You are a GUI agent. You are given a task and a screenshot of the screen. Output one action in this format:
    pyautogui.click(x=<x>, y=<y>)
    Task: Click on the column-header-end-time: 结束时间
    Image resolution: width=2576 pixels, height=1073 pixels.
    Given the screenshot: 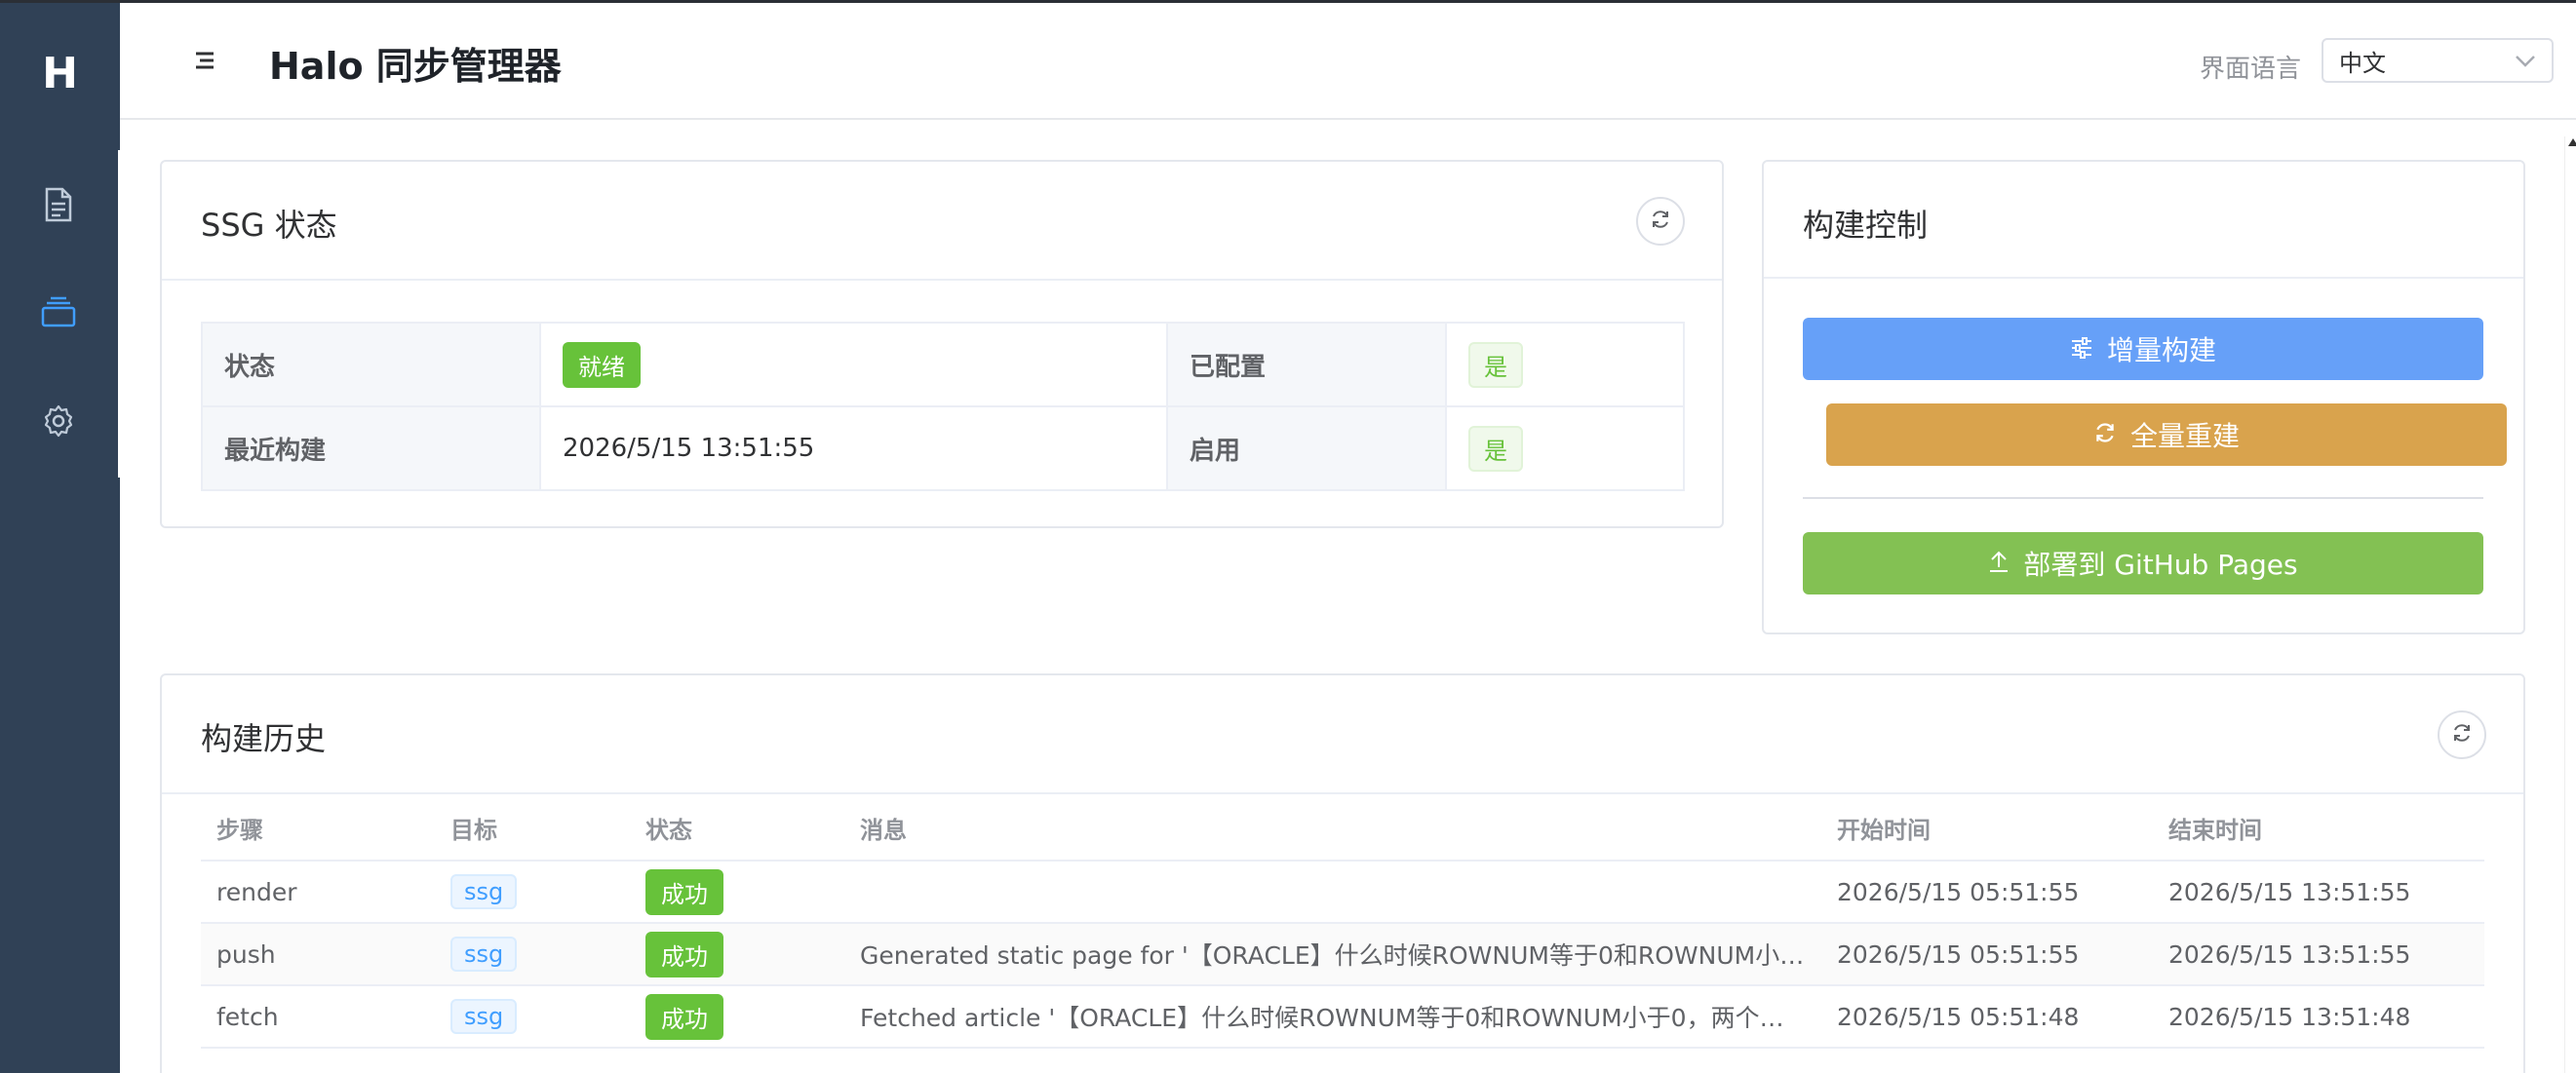 What is the action you would take?
    pyautogui.click(x=2318, y=829)
    